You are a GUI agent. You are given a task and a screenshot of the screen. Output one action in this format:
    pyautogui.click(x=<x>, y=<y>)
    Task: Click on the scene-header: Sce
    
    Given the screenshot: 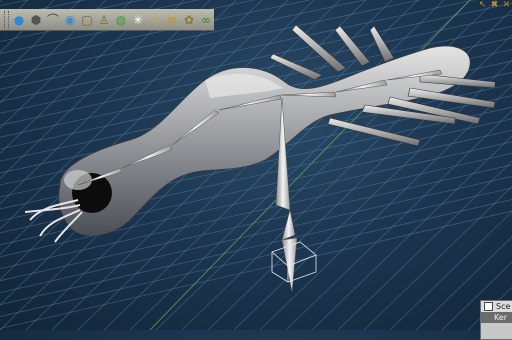 What is the action you would take?
    pyautogui.click(x=496, y=306)
    